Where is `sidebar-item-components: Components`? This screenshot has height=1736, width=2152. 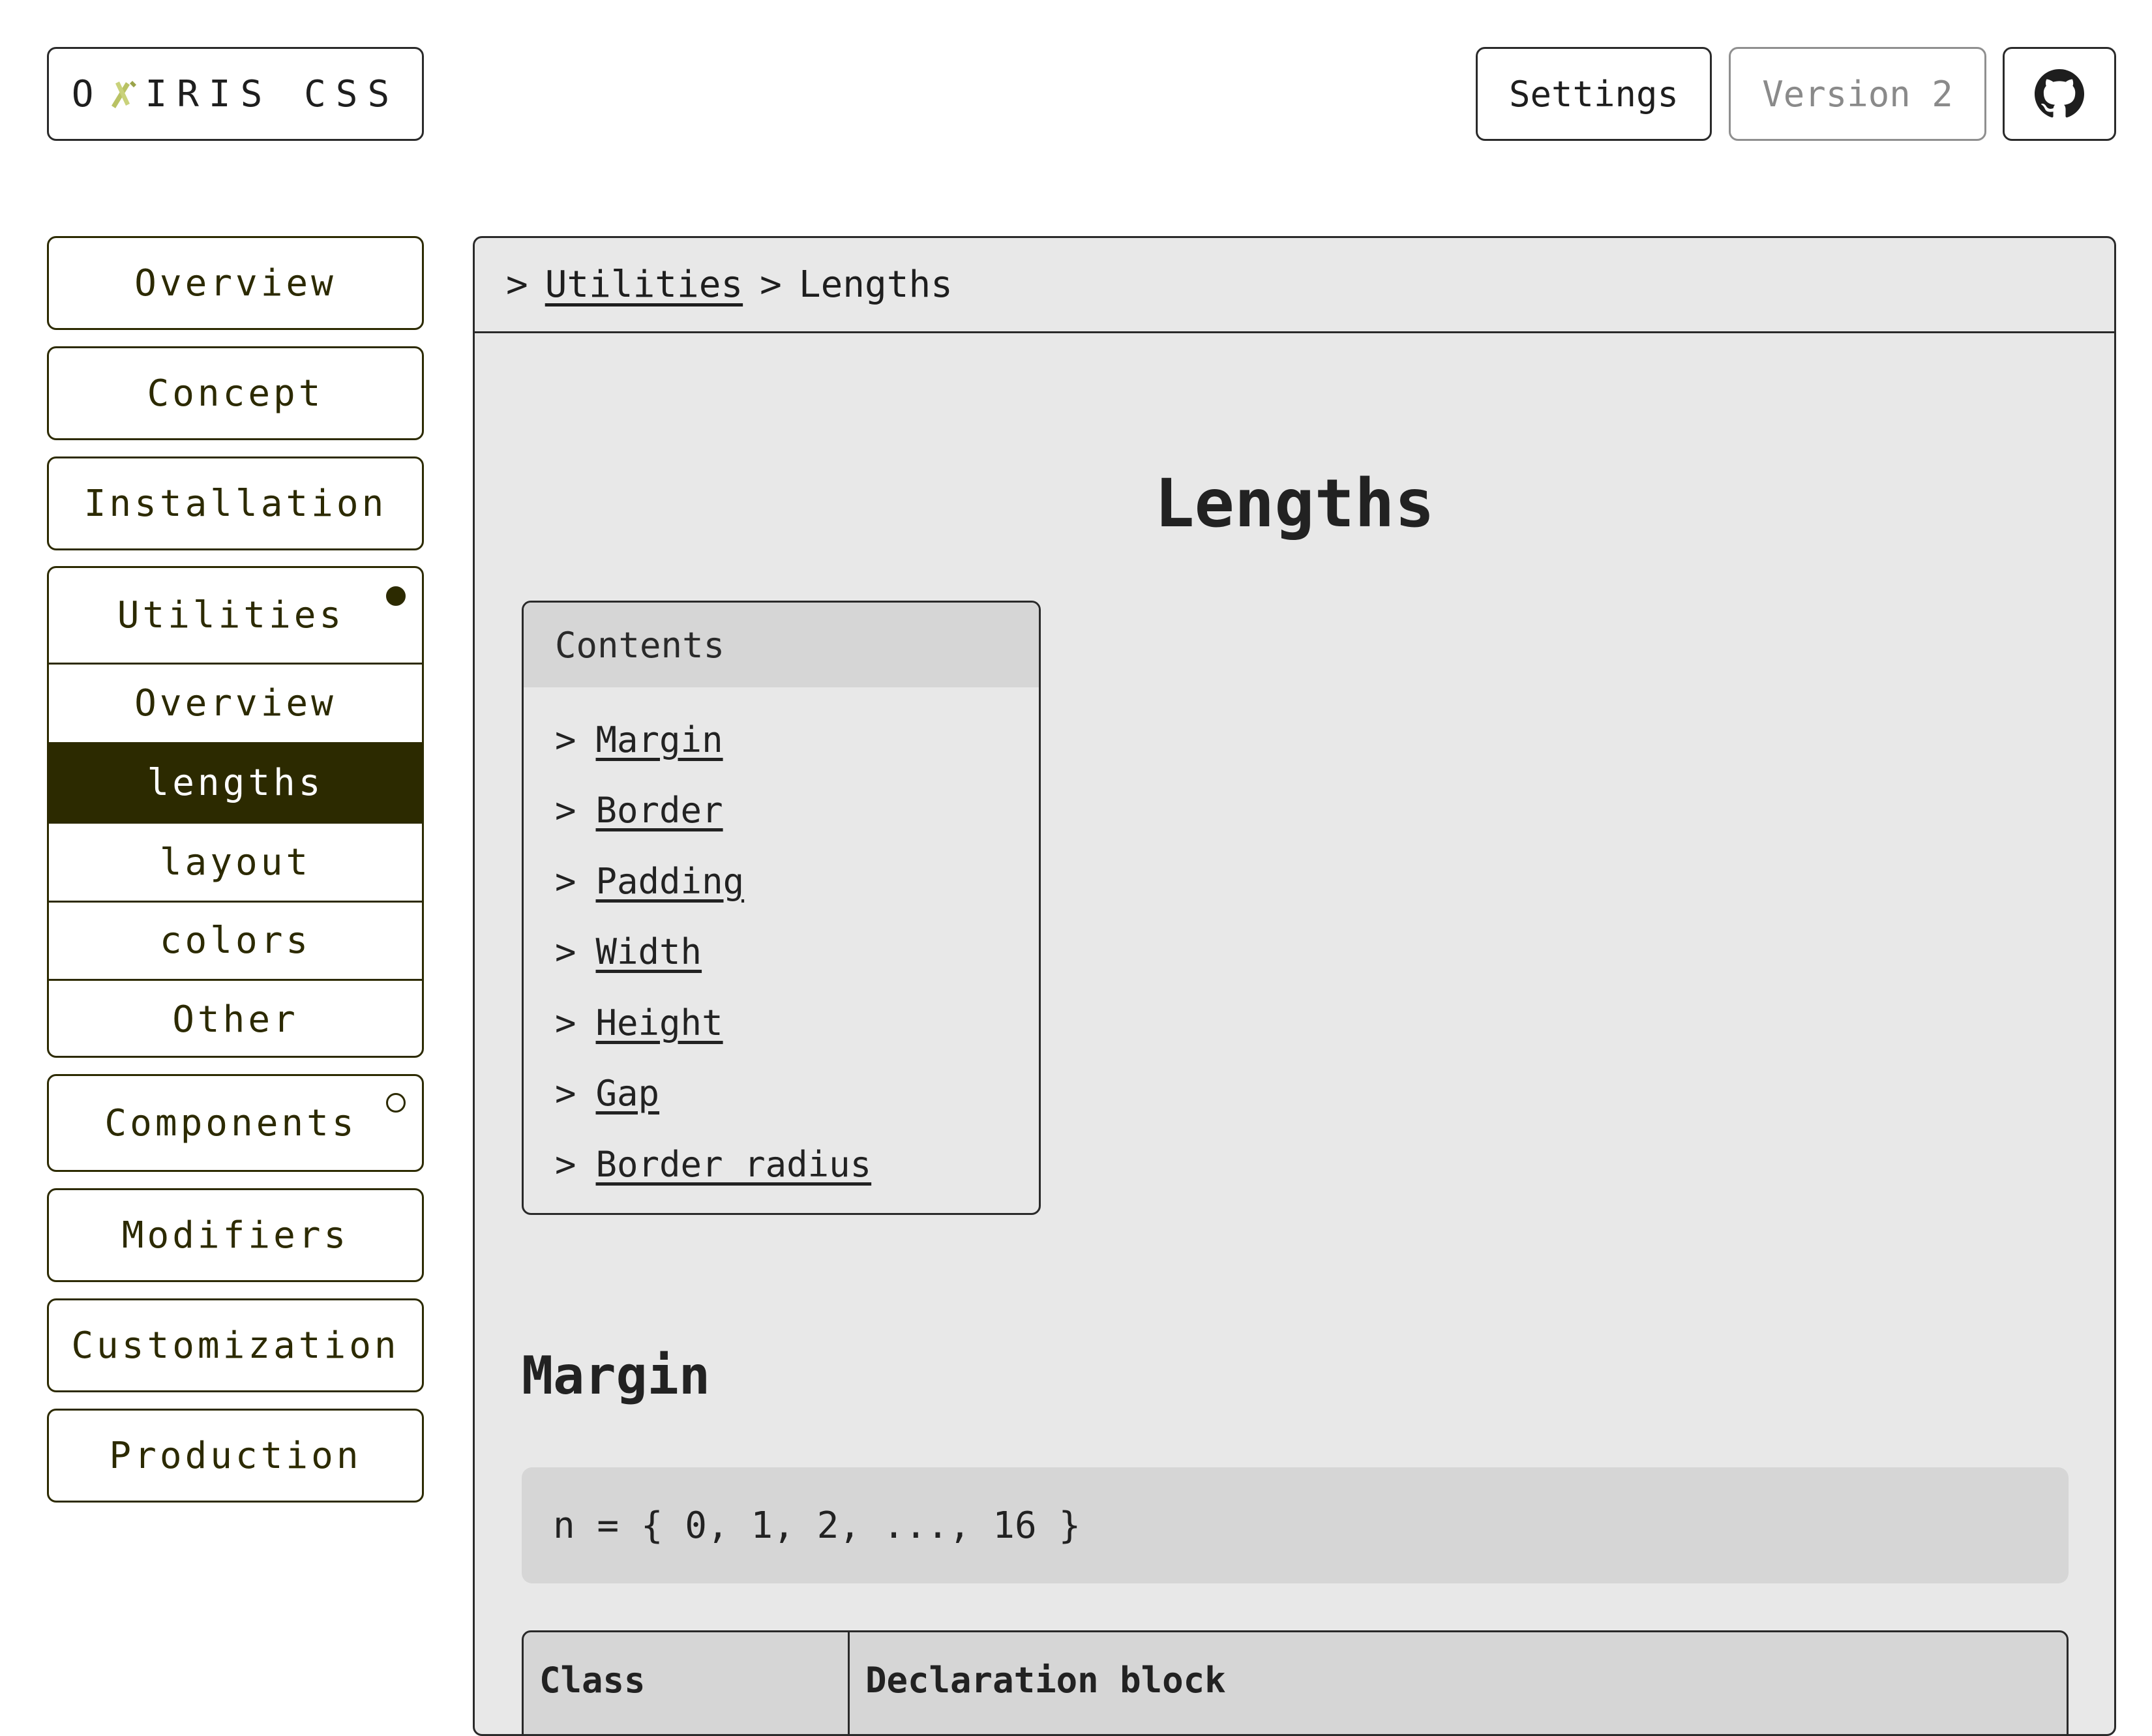
sidebar-item-components: Components is located at coordinates (235, 1123).